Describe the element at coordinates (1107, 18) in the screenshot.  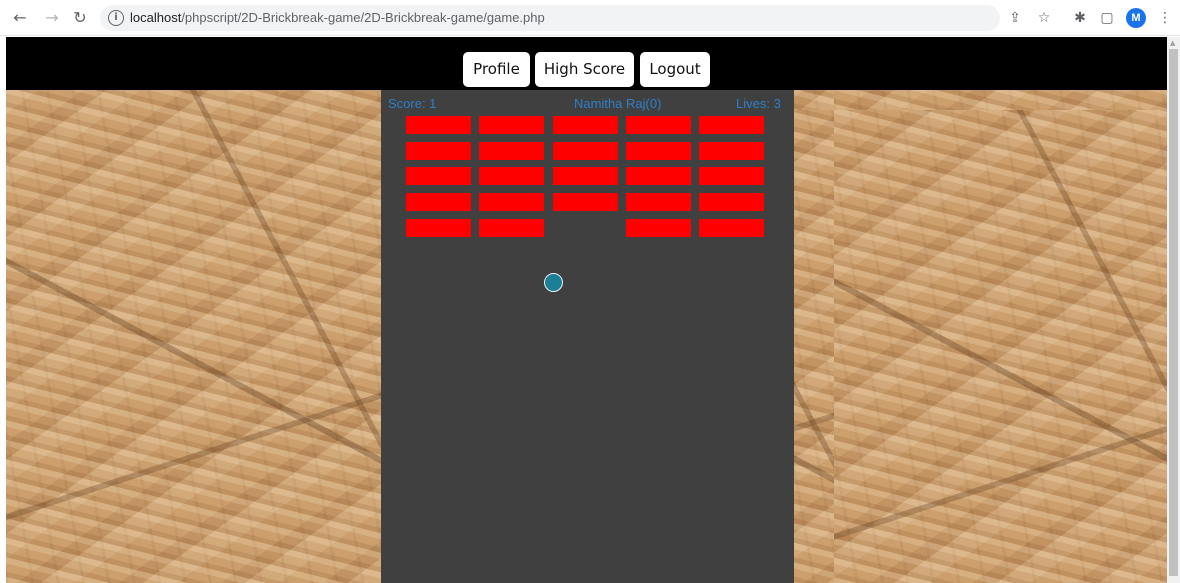
I see `side-panel-icon: ▢` at that location.